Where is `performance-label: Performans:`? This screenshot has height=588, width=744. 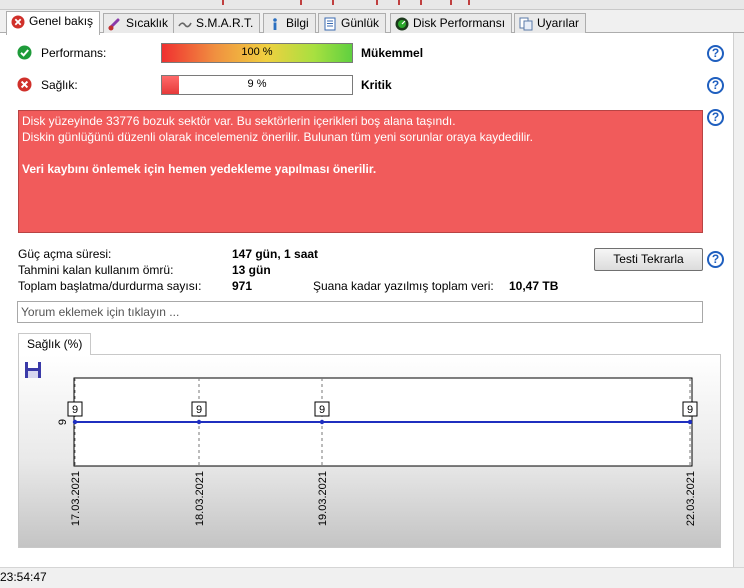 performance-label: Performans: is located at coordinates (74, 53).